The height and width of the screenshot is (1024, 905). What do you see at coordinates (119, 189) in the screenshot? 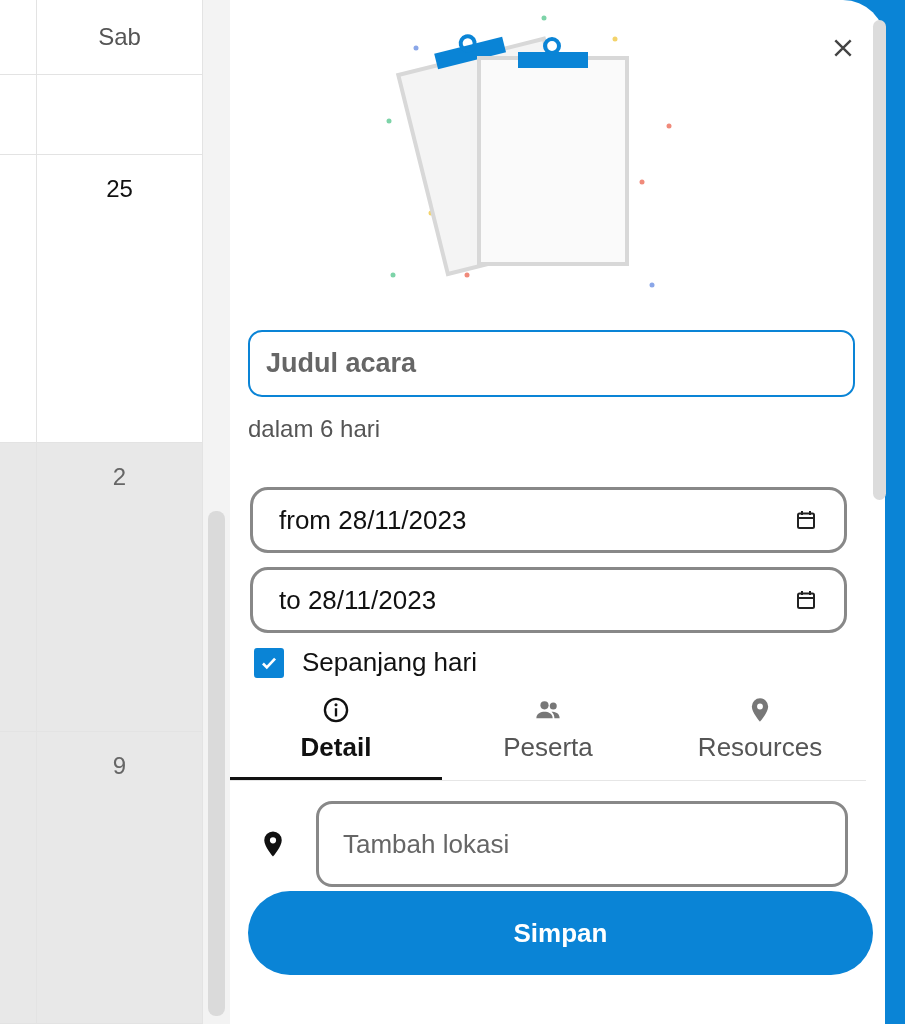
I see `day-number: 25` at bounding box center [119, 189].